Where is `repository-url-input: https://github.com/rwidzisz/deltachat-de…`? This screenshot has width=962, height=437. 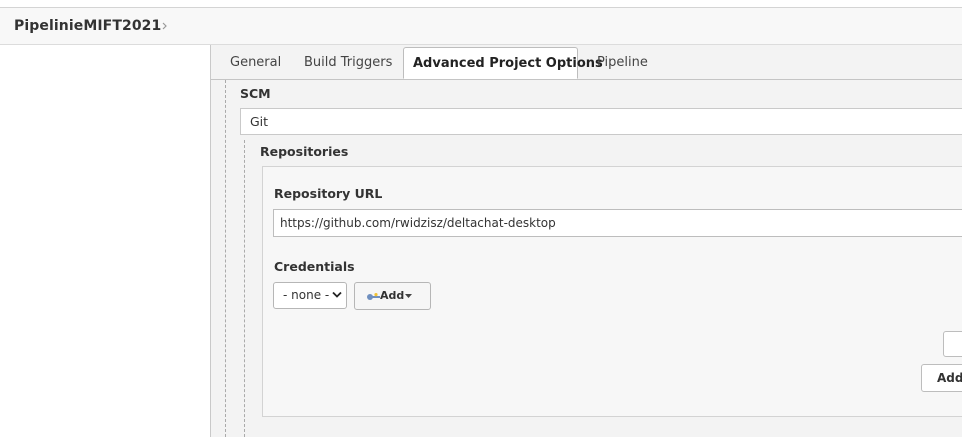
repository-url-input: https://github.com/rwidzisz/deltachat-de… is located at coordinates (617, 223).